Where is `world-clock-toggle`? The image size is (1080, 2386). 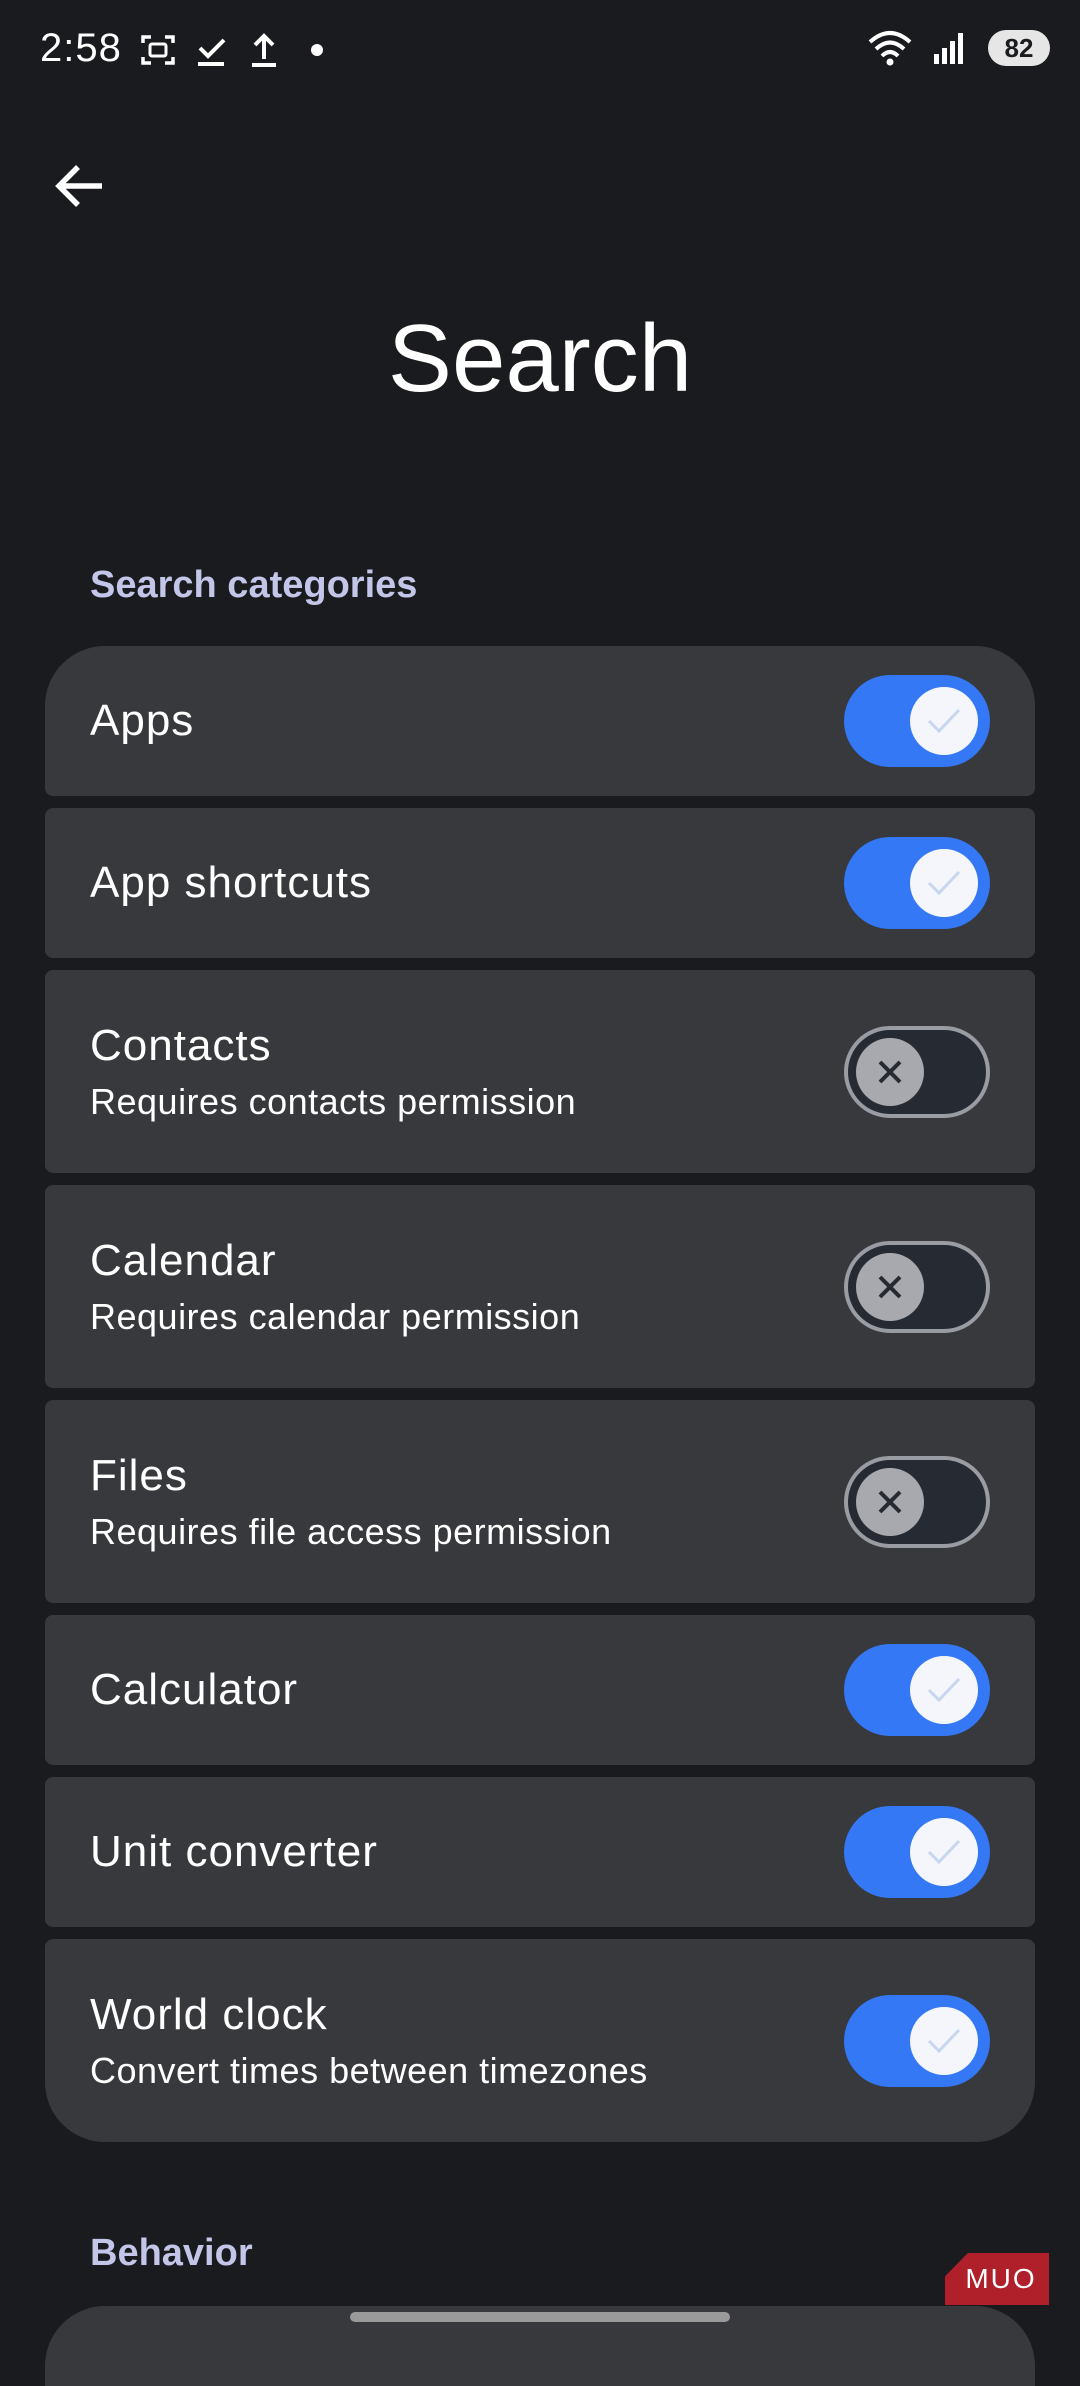 world-clock-toggle is located at coordinates (917, 2040).